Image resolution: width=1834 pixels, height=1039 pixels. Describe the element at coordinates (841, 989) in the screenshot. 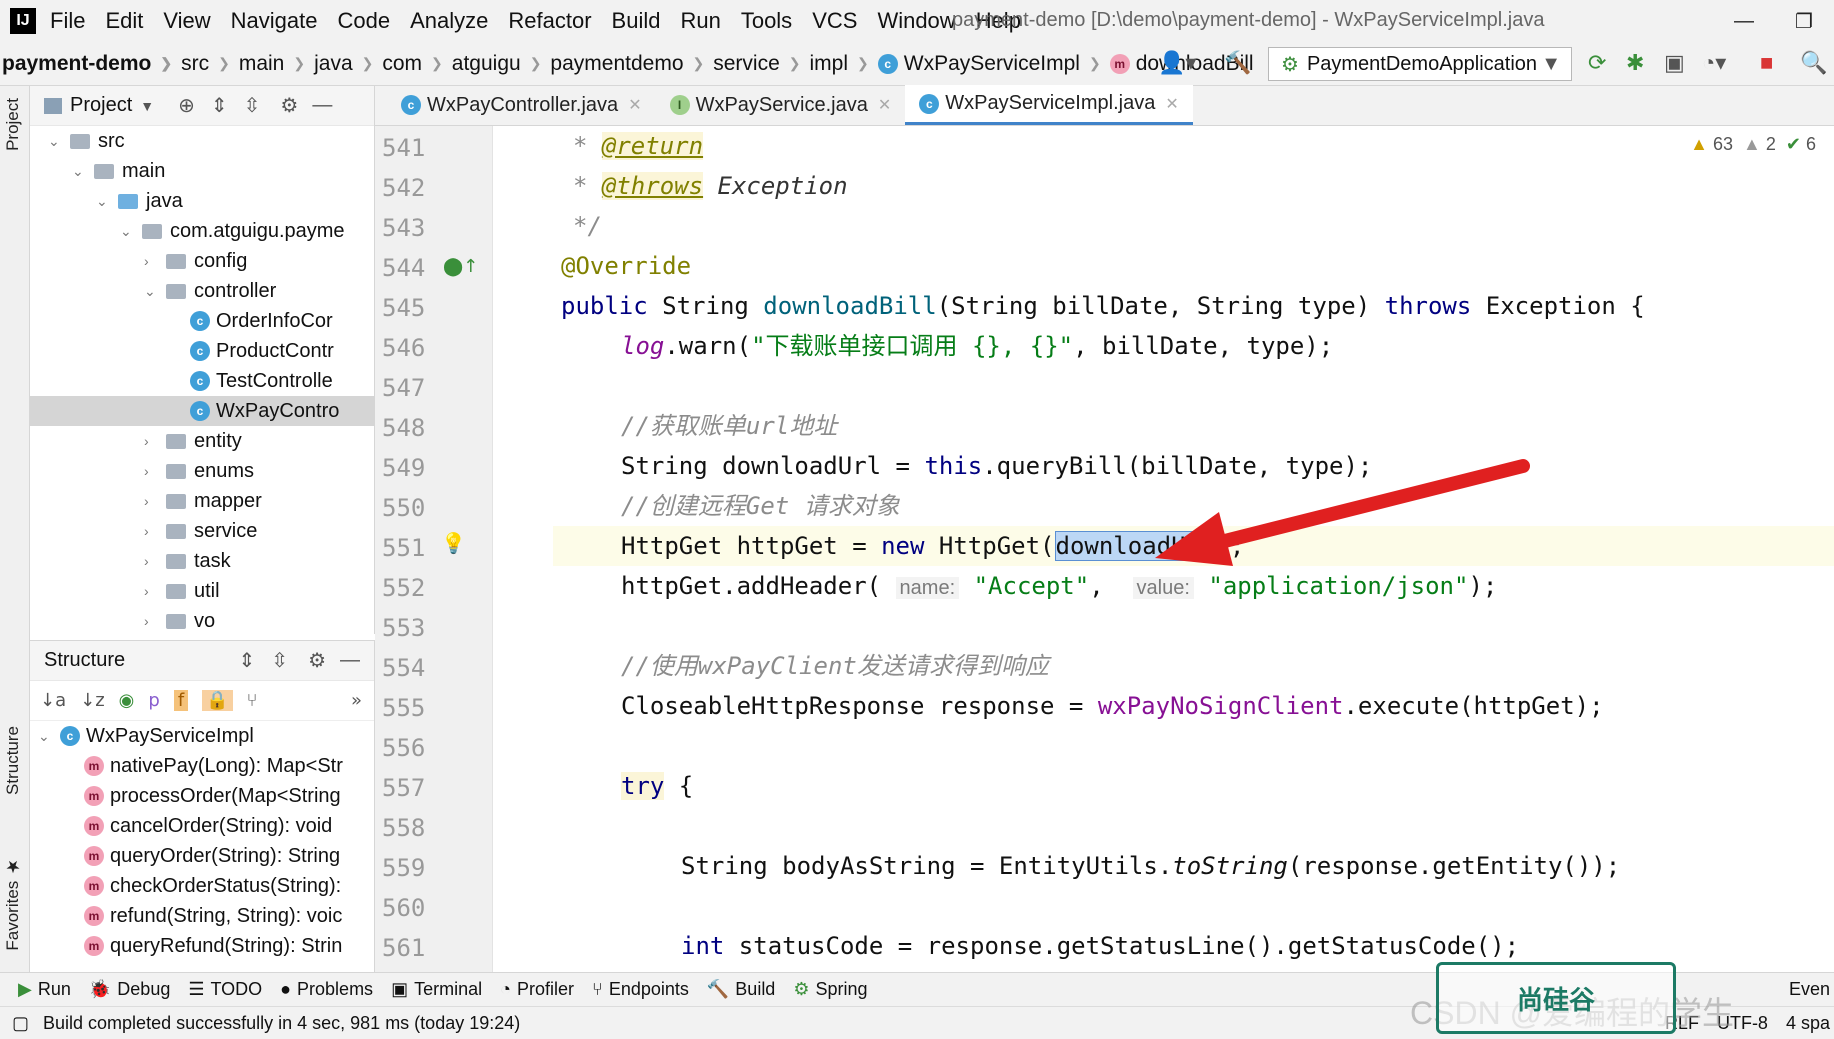

I see `spring-tool-tab: Spring` at that location.